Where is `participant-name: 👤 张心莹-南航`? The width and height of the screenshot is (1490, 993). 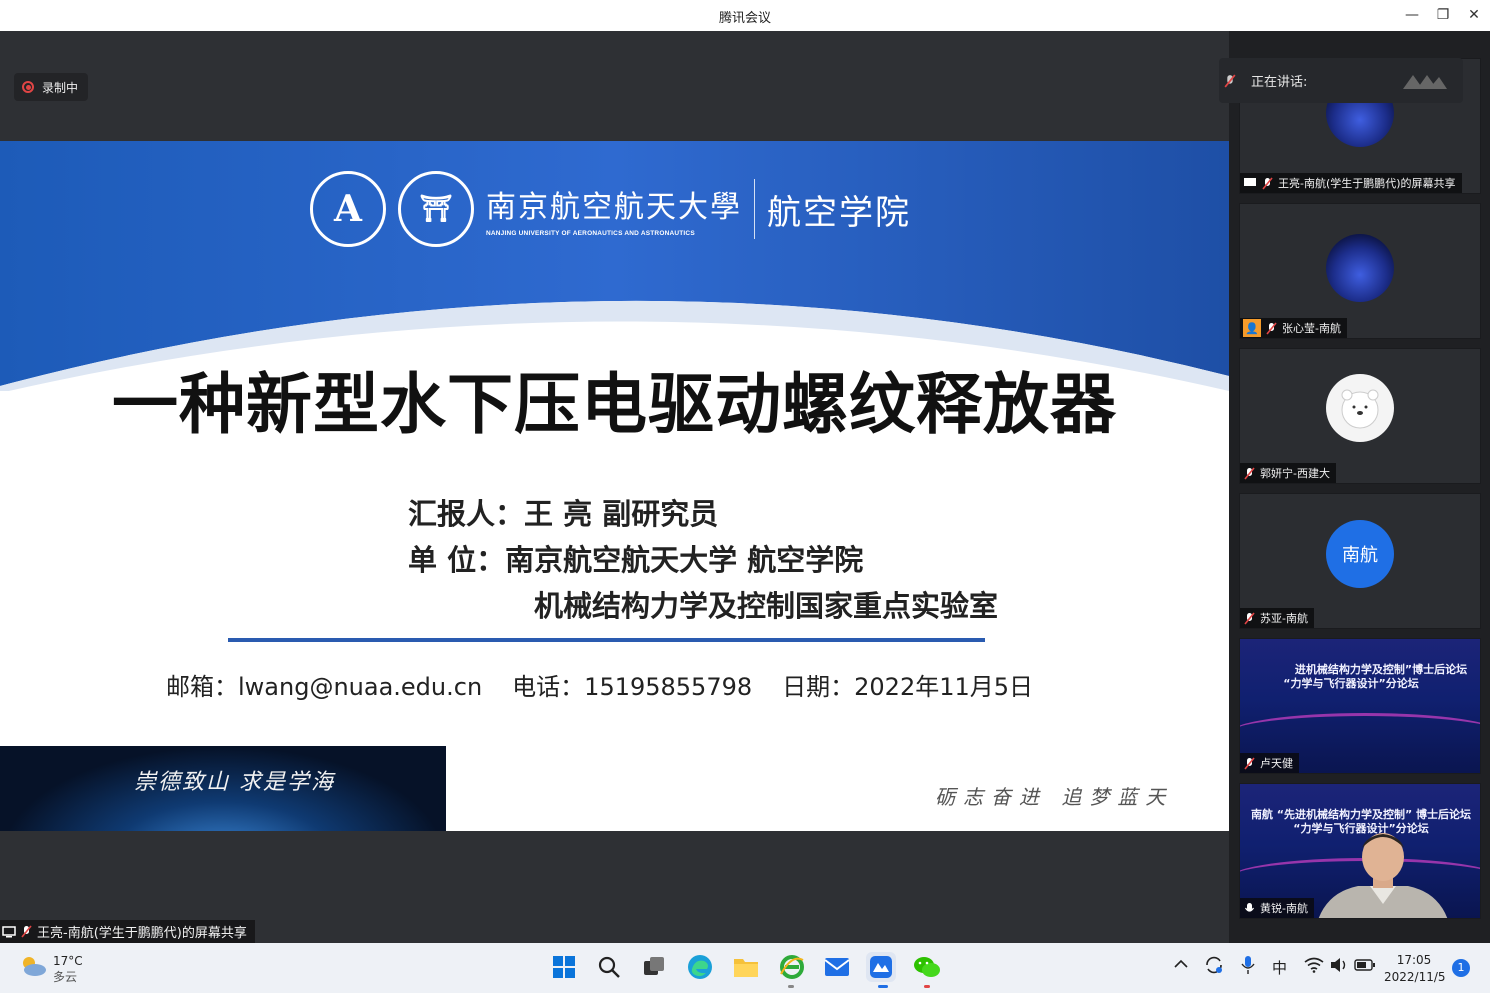
participant-name: 👤 张心莹-南航 is located at coordinates (1293, 328).